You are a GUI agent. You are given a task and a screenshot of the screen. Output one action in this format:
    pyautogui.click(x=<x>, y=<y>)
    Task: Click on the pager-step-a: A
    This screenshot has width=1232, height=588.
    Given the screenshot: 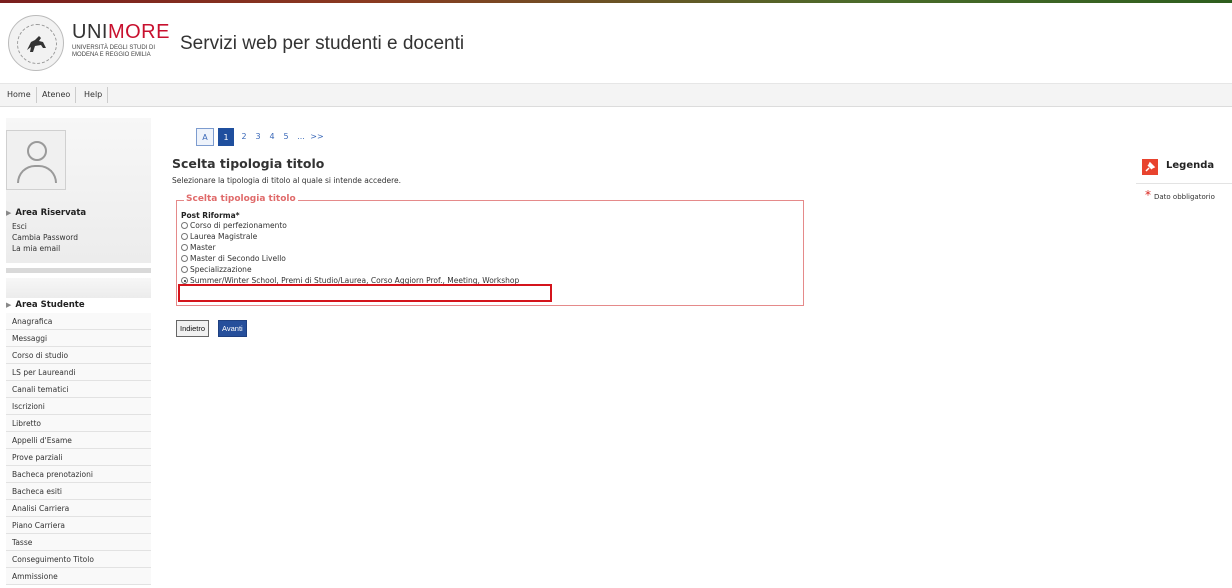 What is the action you would take?
    pyautogui.click(x=205, y=137)
    